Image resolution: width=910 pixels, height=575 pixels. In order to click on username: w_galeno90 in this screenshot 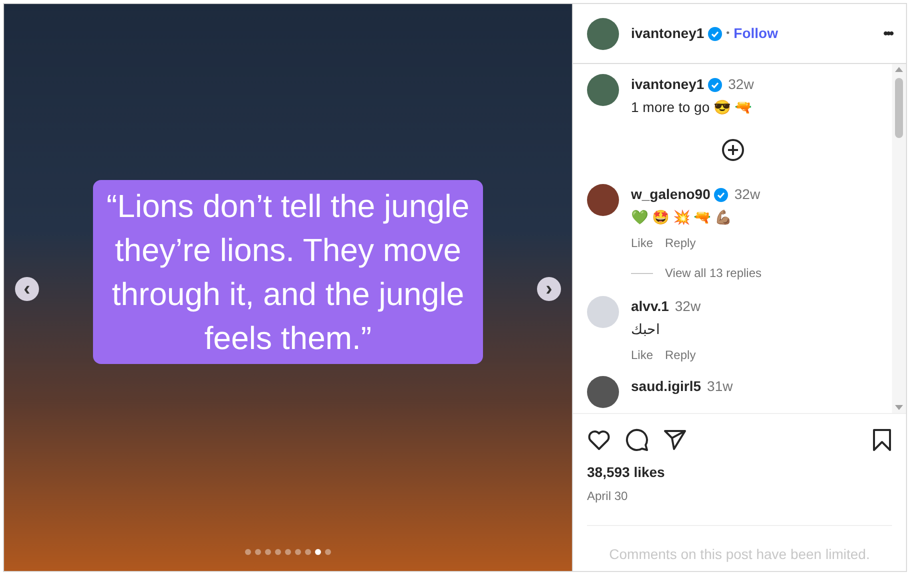, I will do `click(670, 194)`.